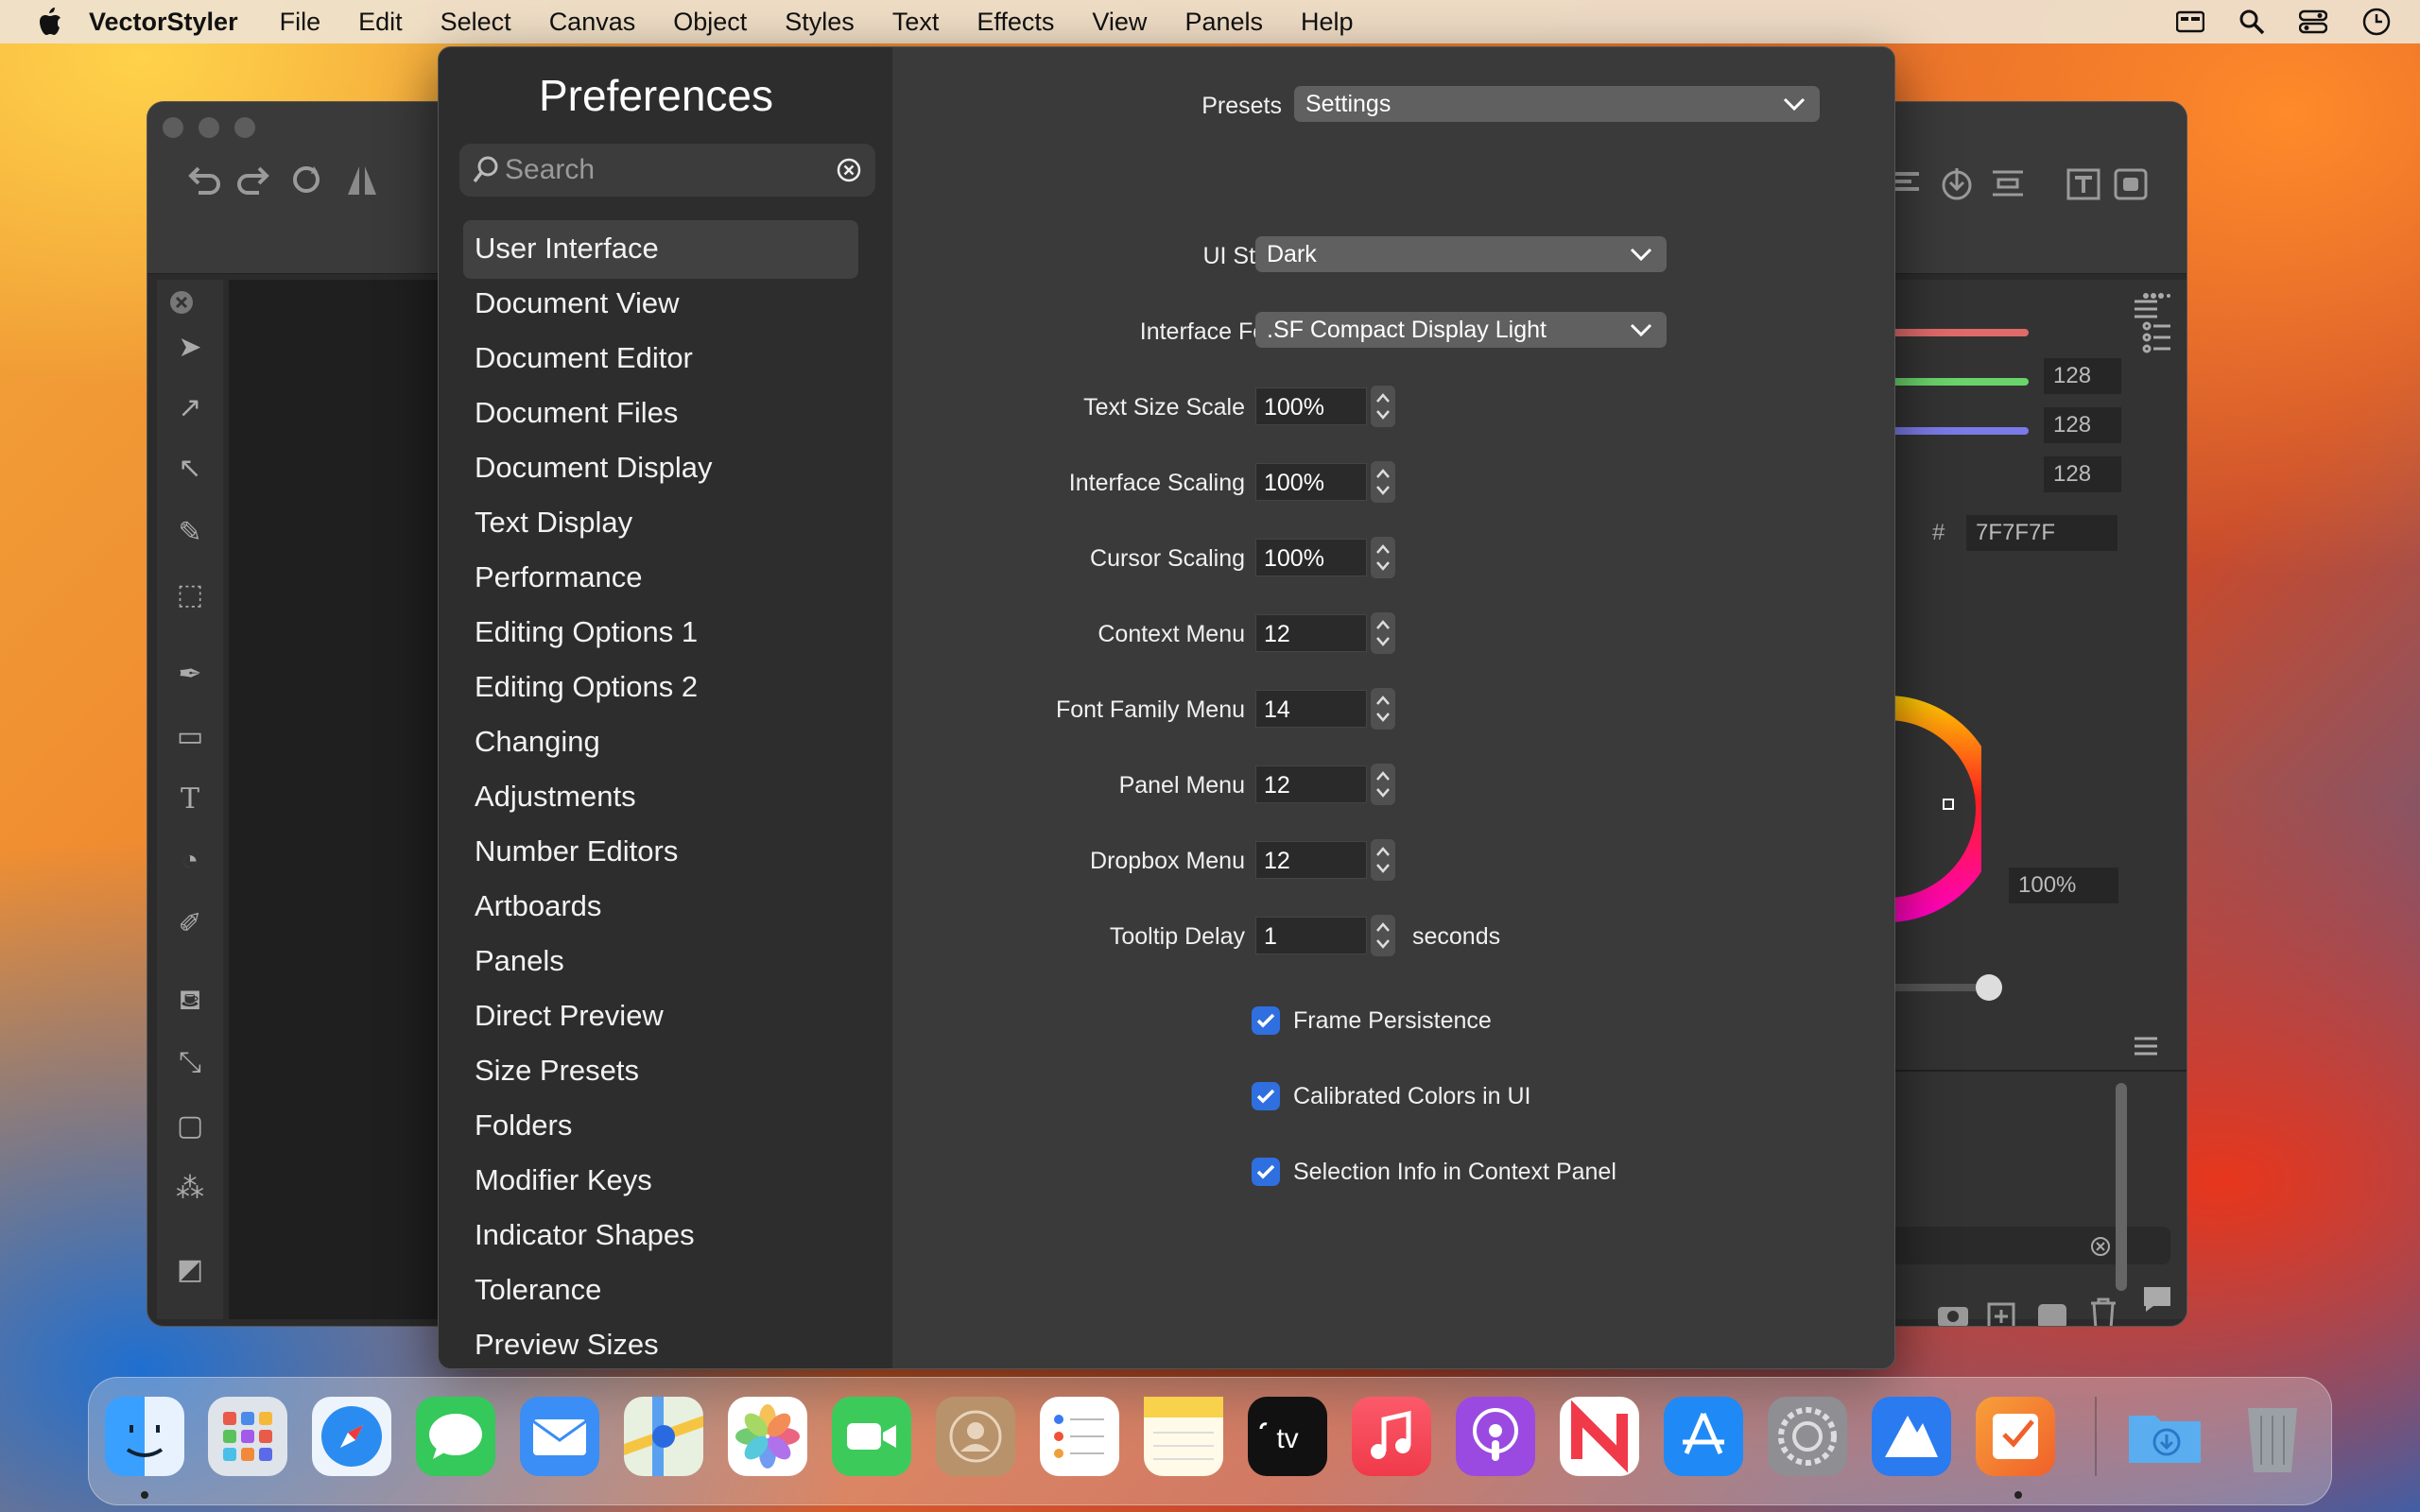 This screenshot has width=2420, height=1512. I want to click on music-icon, so click(1391, 1436).